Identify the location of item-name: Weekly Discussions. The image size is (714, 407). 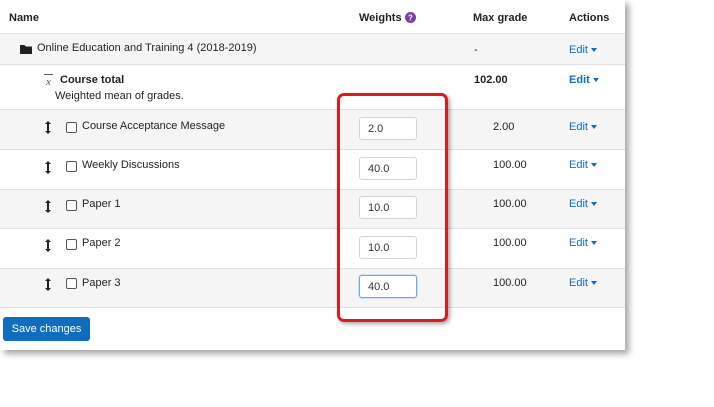
(131, 165).